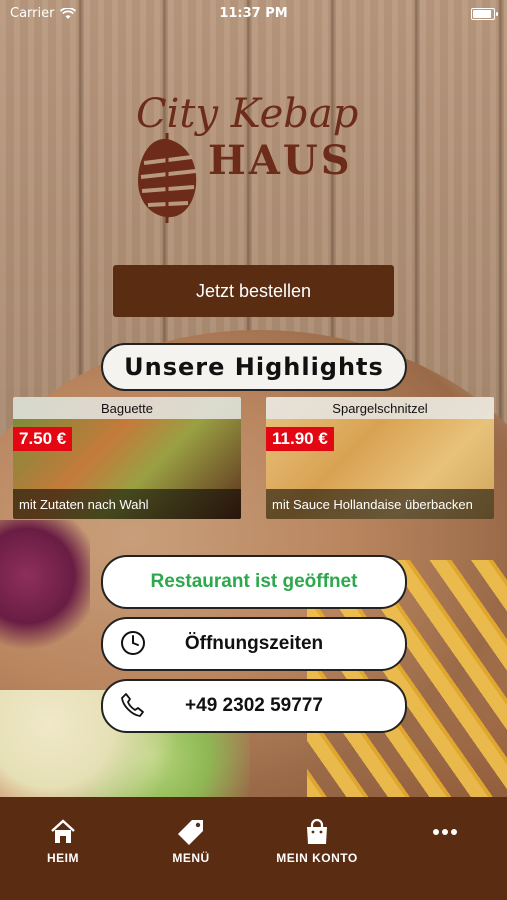 The width and height of the screenshot is (507, 900). What do you see at coordinates (167, 178) in the screenshot?
I see `kebab-icon` at bounding box center [167, 178].